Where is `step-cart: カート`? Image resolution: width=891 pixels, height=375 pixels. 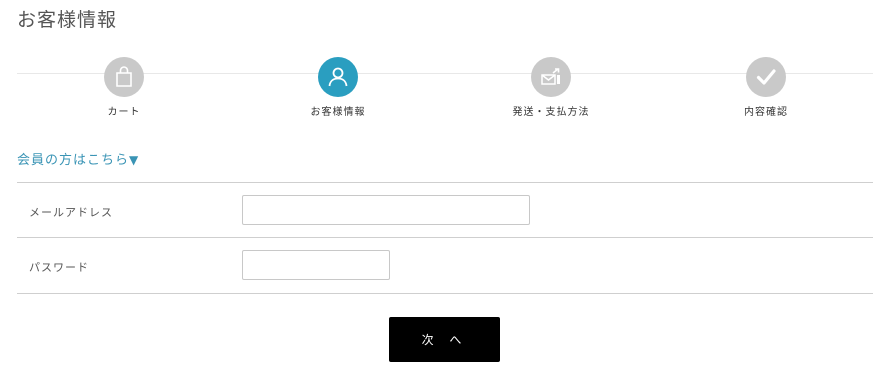
step-cart: カート is located at coordinates (124, 87).